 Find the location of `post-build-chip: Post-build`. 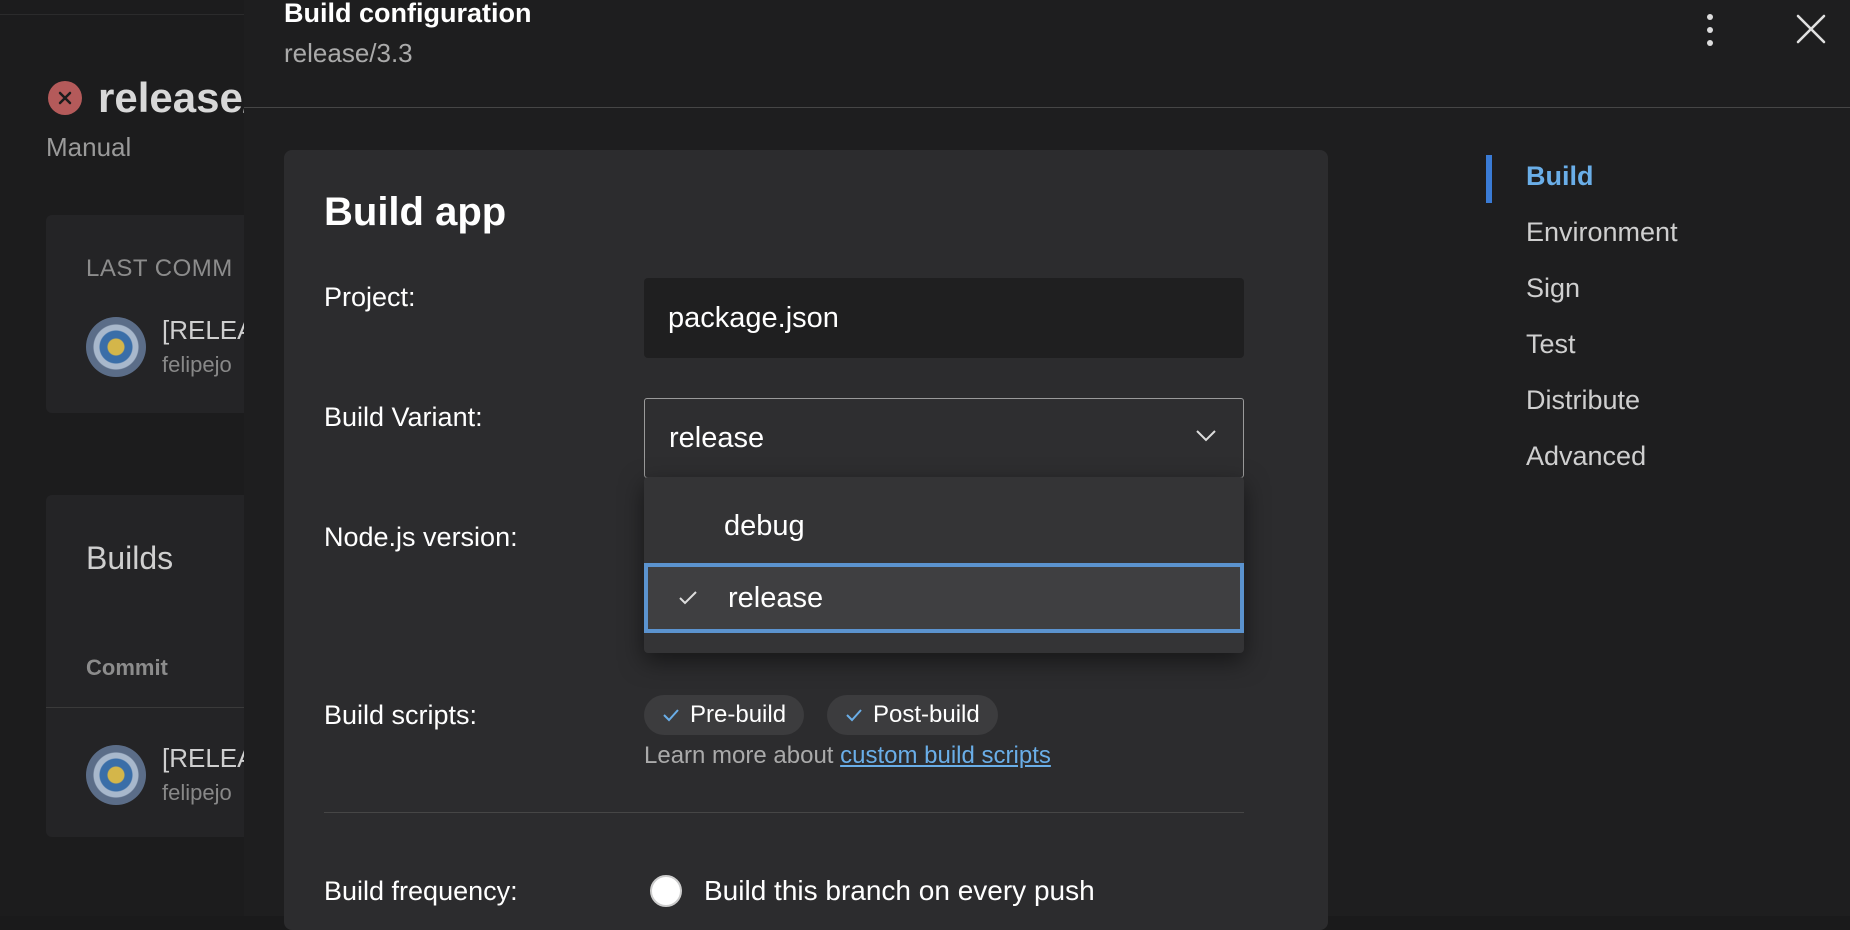

post-build-chip: Post-build is located at coordinates (912, 715).